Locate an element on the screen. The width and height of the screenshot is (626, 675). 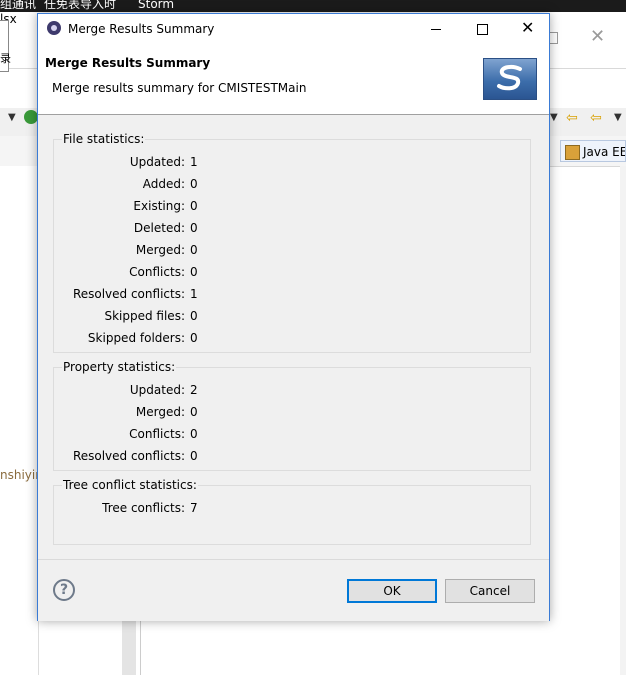
minimize-button is located at coordinates (436, 29).